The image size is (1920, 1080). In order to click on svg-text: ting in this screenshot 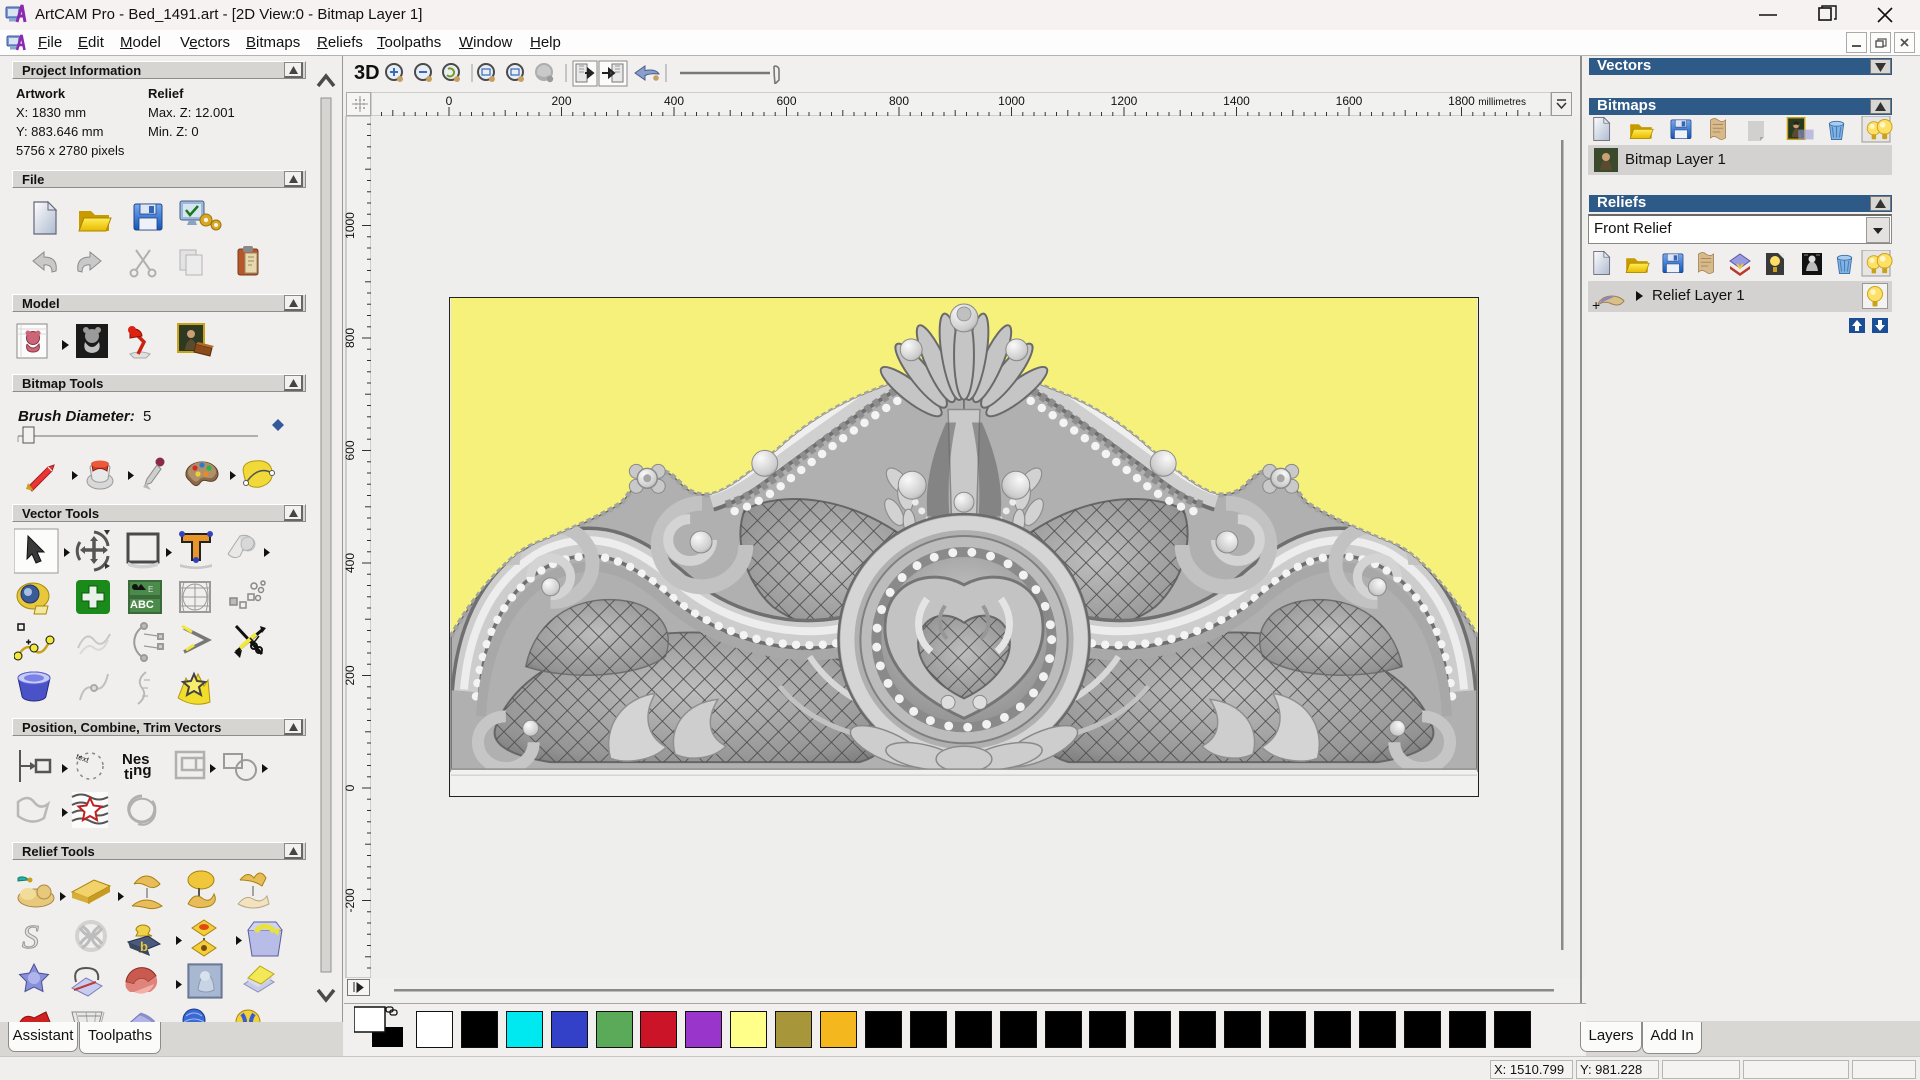, I will do `click(138, 772)`.